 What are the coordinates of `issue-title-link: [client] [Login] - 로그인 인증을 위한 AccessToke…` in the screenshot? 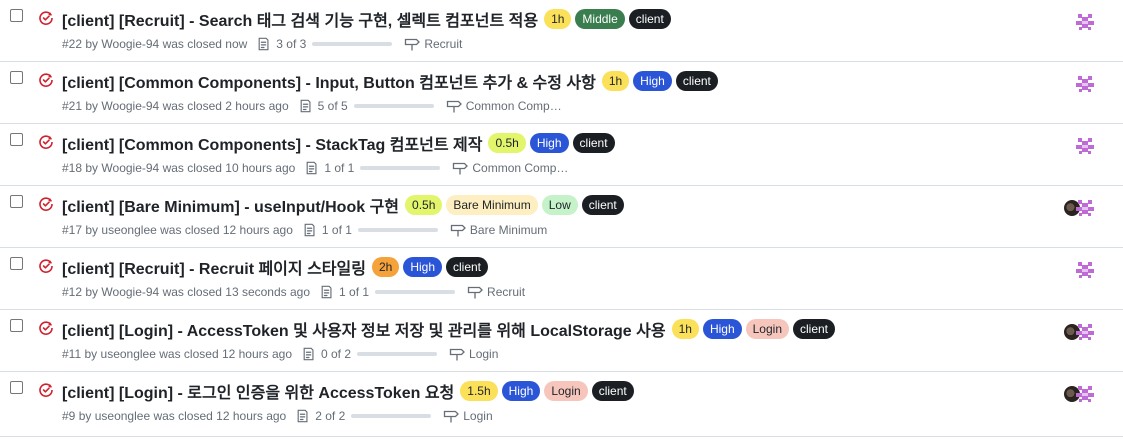 It's located at (258, 391).